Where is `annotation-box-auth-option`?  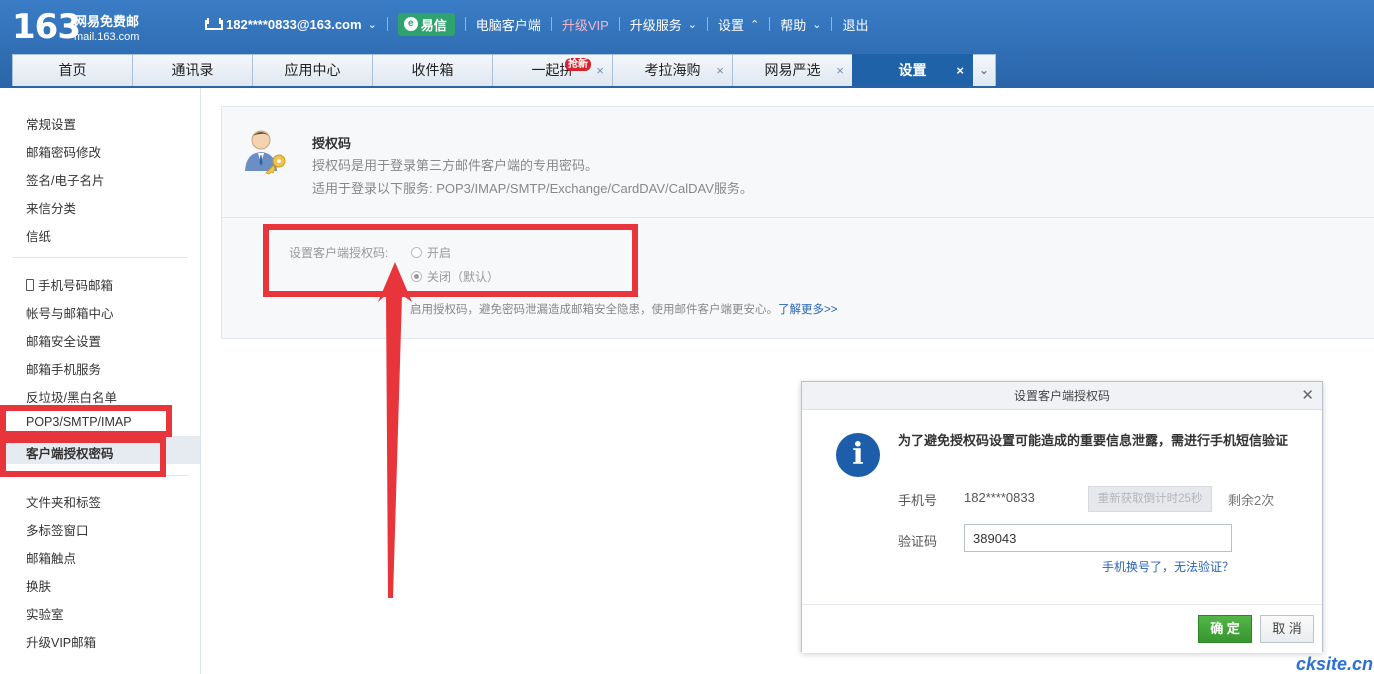
annotation-box-auth-option is located at coordinates (450, 260).